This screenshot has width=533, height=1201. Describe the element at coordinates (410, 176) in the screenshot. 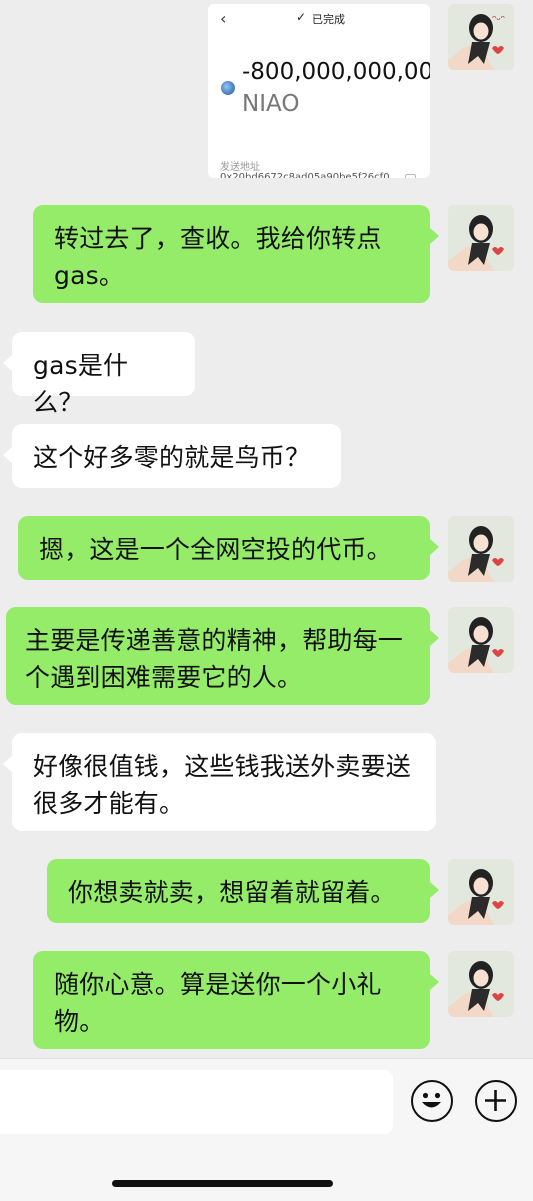

I see `copy-icon` at that location.